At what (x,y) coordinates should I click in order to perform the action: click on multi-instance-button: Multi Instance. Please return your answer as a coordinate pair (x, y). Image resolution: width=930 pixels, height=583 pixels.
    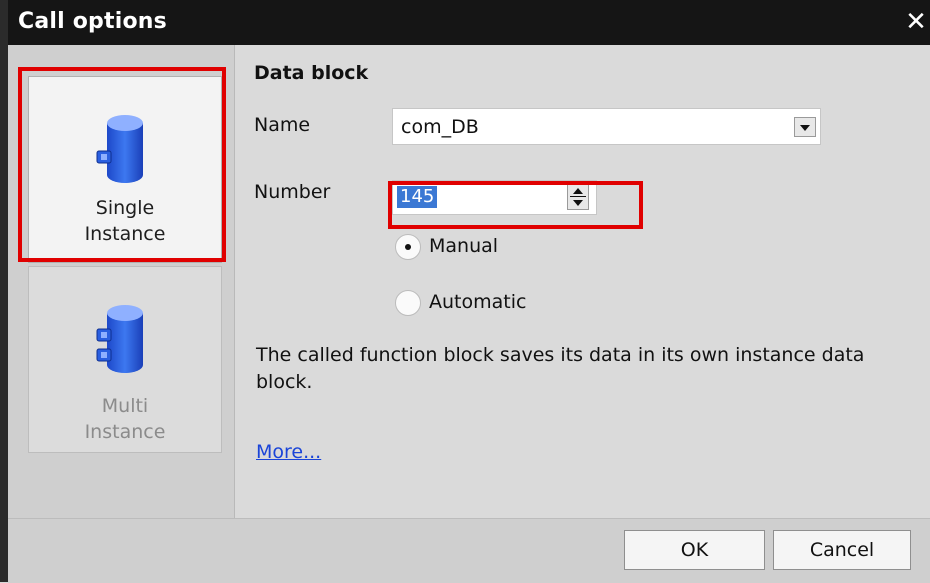
    Looking at the image, I should click on (125, 359).